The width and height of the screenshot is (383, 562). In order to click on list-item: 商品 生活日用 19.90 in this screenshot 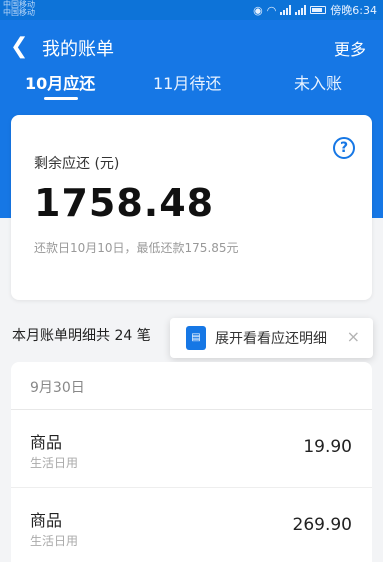, I will do `click(191, 449)`.